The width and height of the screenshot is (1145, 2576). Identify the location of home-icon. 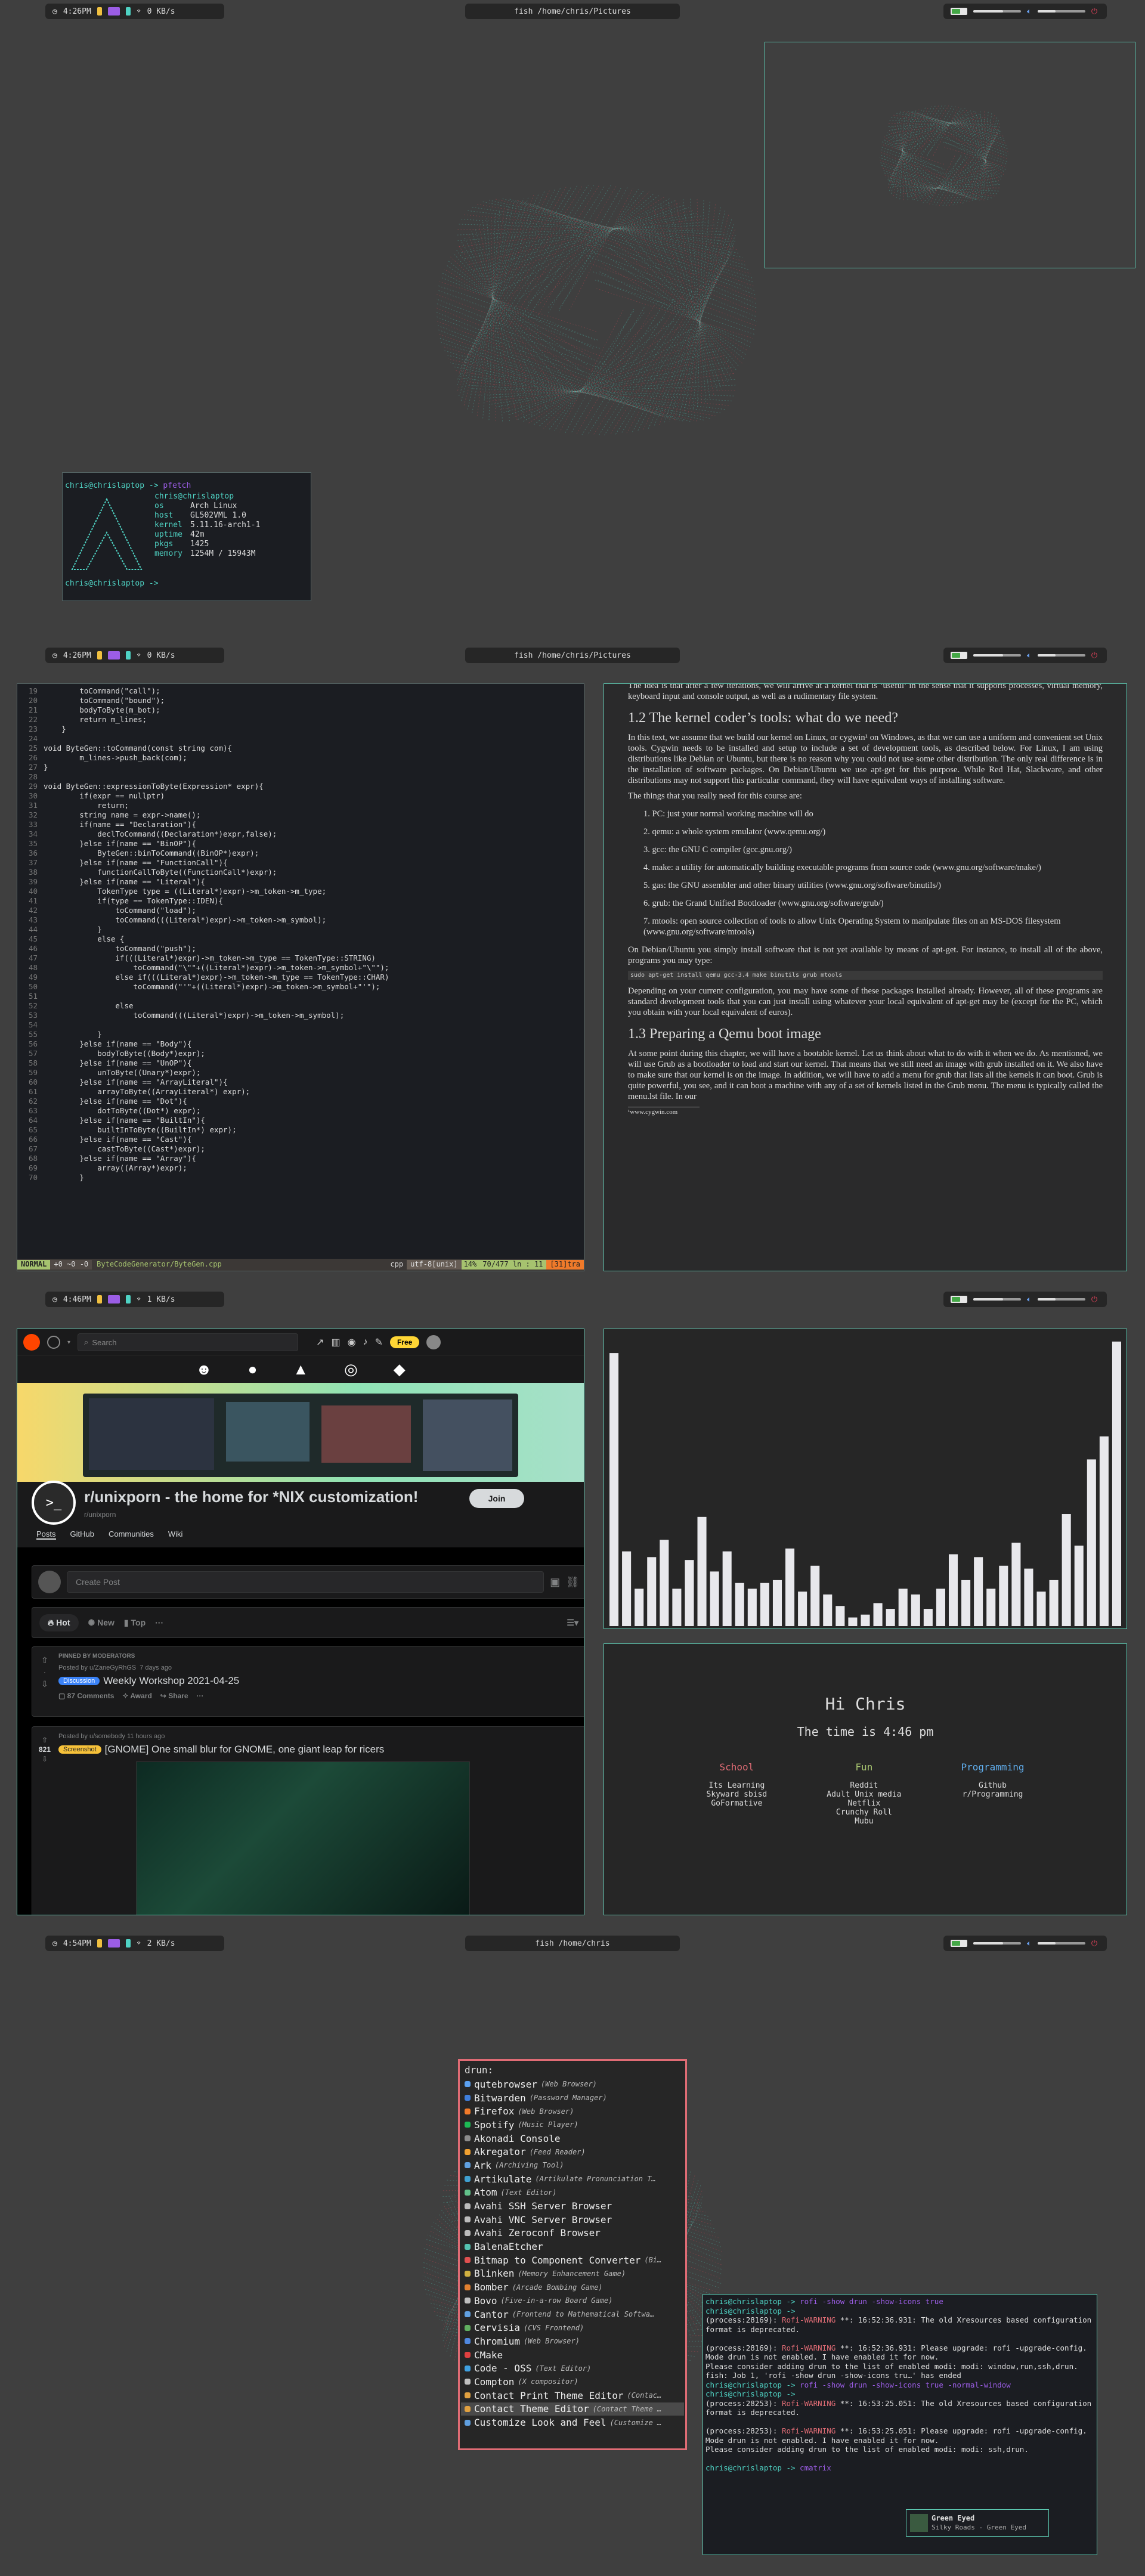
(53, 1343).